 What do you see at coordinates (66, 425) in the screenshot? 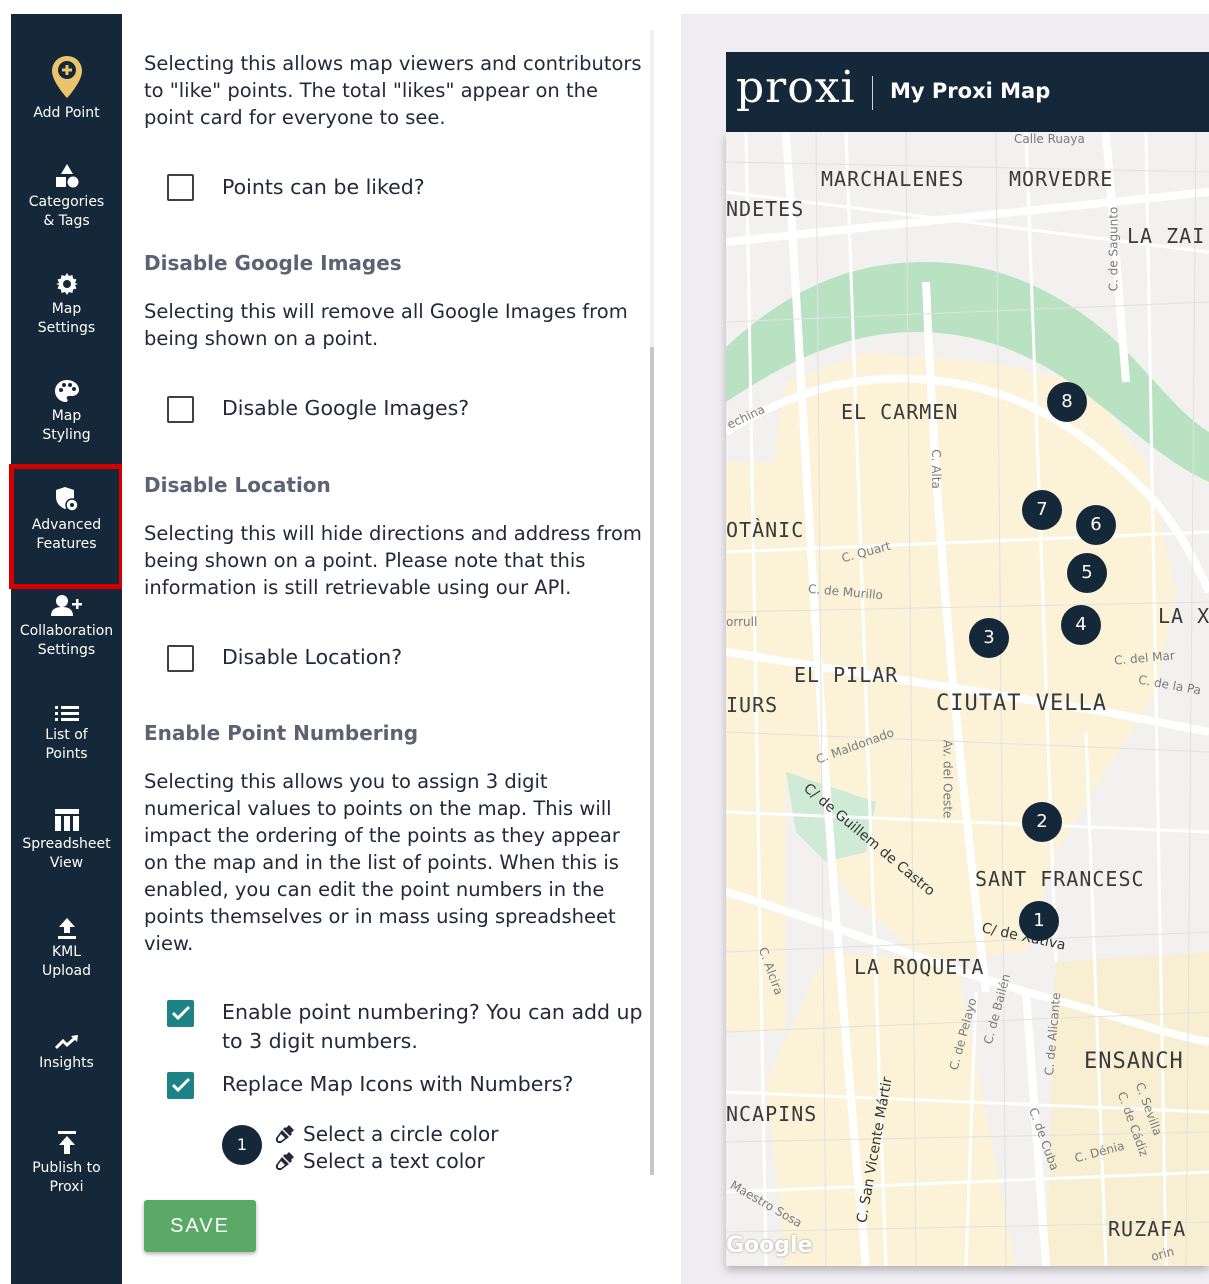
I see `sidebar-item-label: Map Styling` at bounding box center [66, 425].